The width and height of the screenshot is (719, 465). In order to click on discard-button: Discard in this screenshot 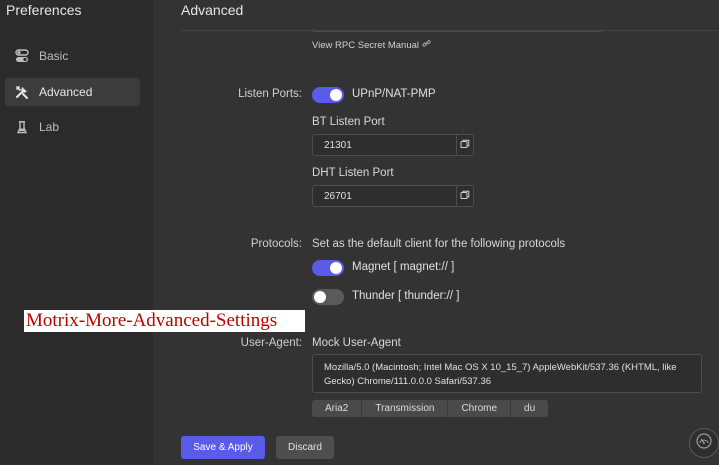, I will do `click(305, 447)`.